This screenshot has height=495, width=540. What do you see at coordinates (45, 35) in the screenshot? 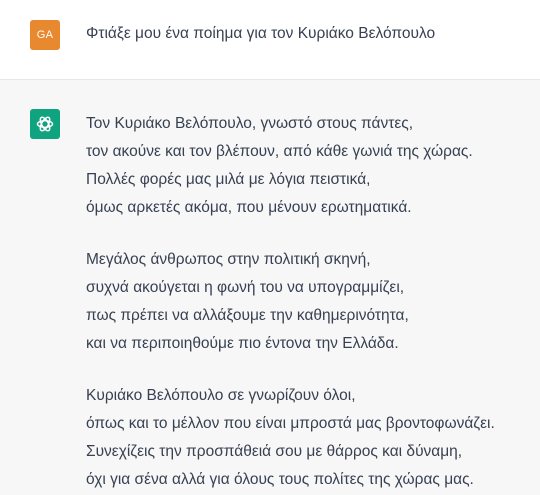
I see `user-avatar: GA` at bounding box center [45, 35].